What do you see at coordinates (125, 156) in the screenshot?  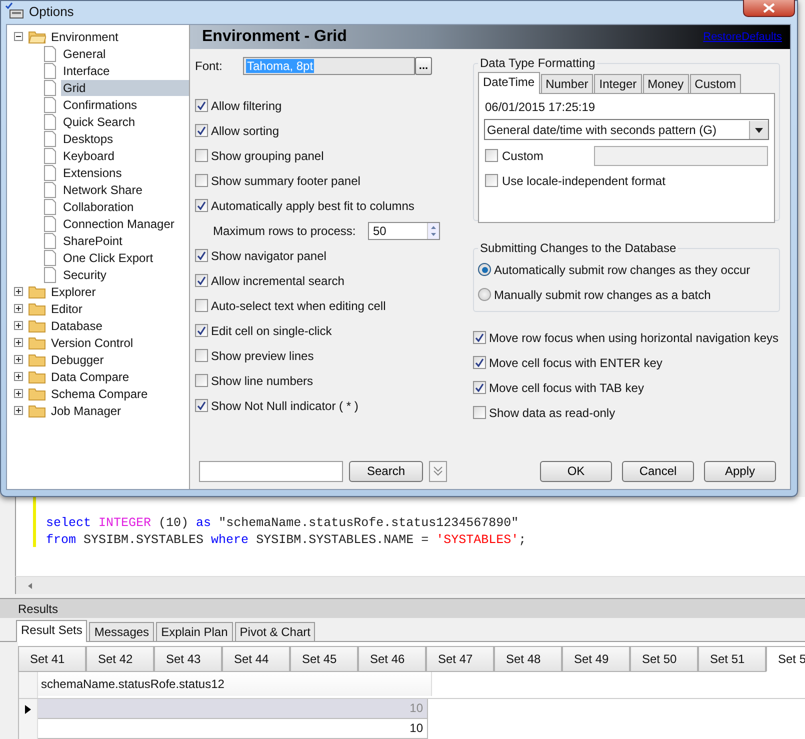 I see `tree-item: Keyboard` at bounding box center [125, 156].